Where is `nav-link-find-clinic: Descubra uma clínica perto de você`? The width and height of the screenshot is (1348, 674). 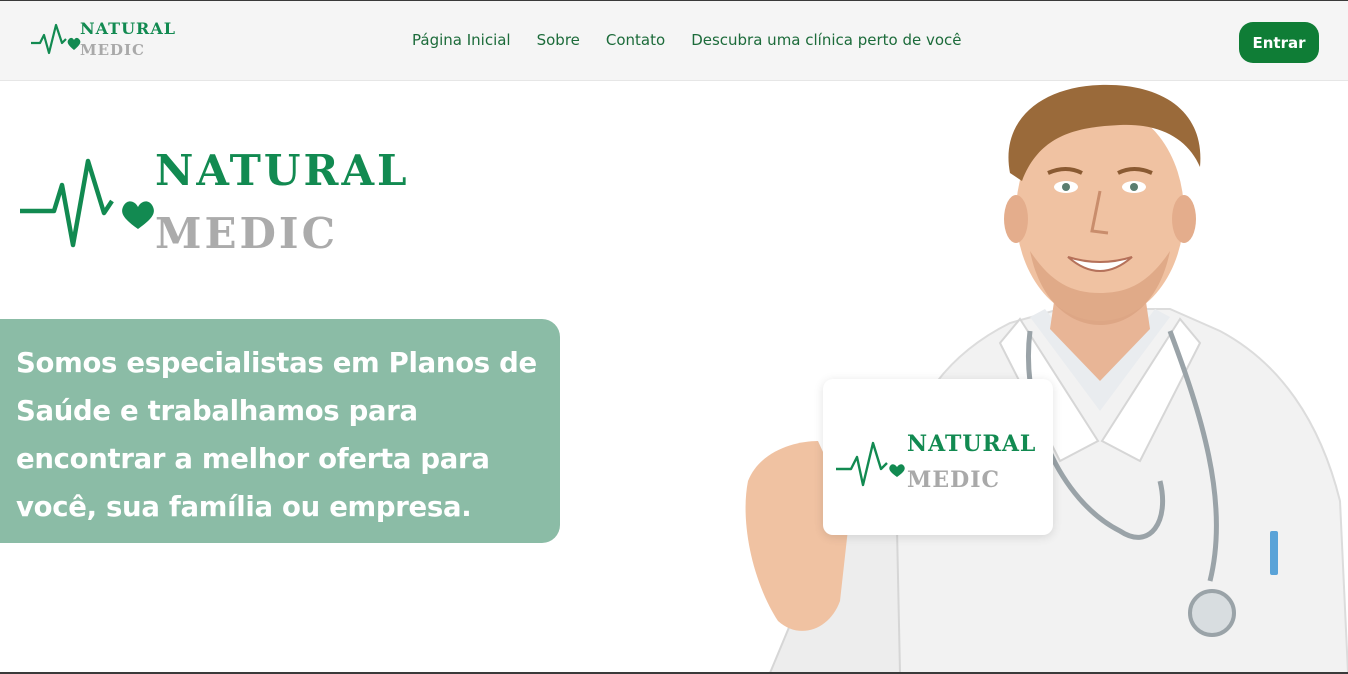
nav-link-find-clinic: Descubra uma clínica perto de você is located at coordinates (826, 40).